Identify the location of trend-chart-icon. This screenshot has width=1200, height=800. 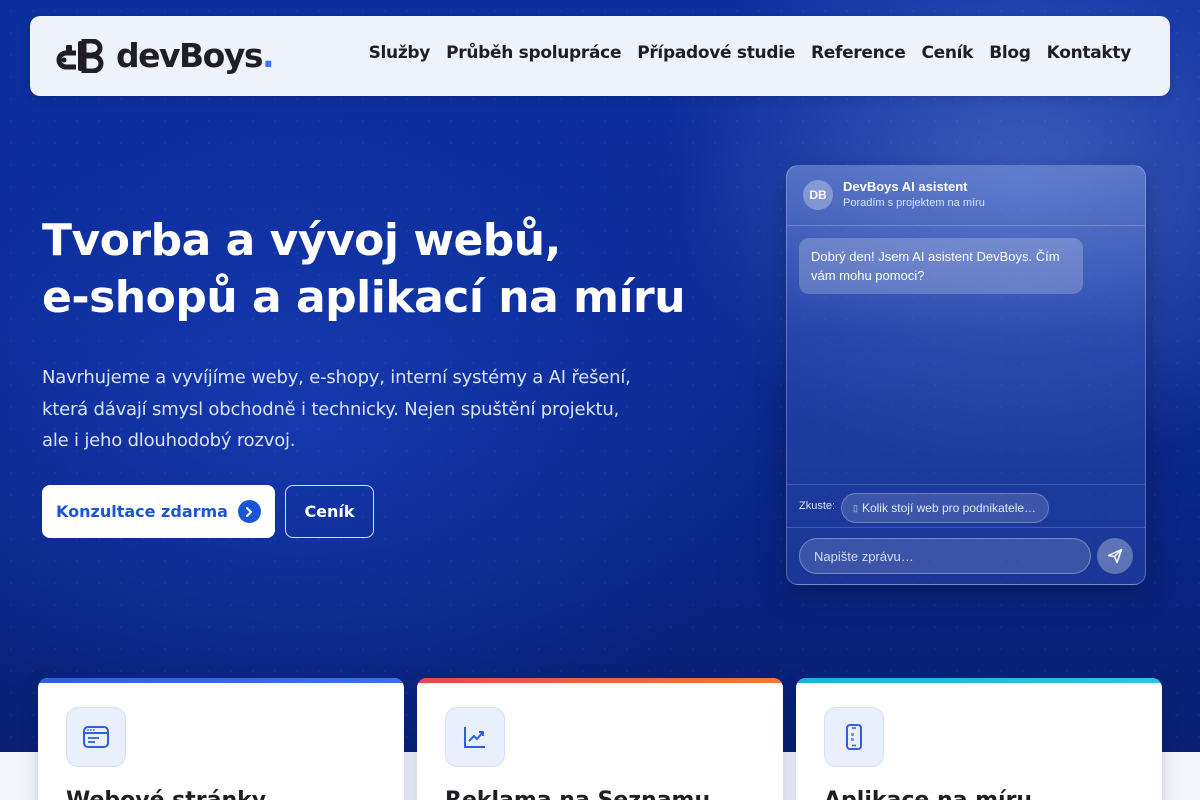
(475, 737).